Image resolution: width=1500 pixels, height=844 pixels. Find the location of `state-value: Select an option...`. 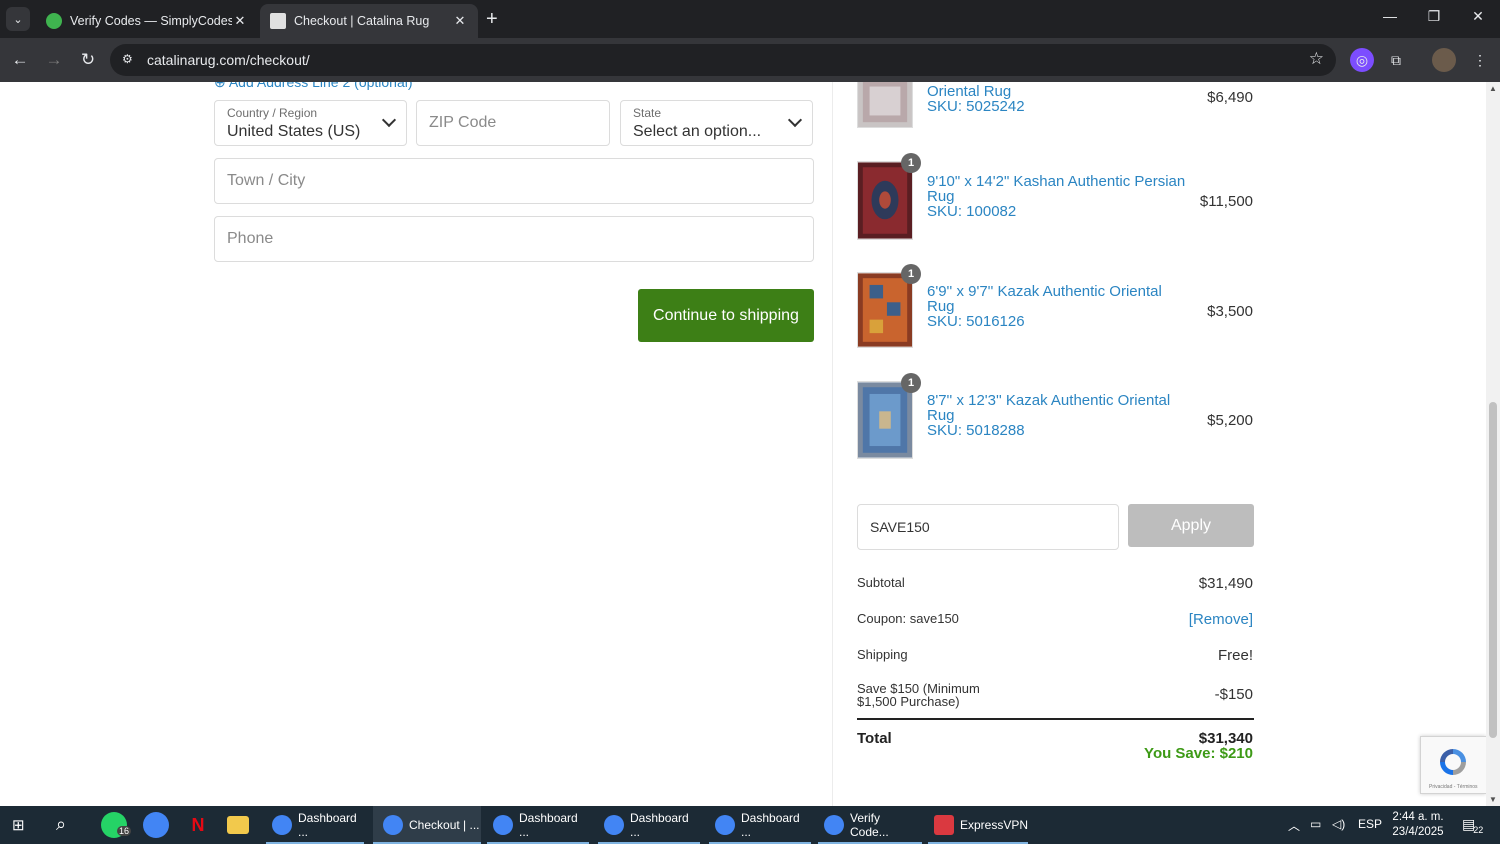

state-value: Select an option... is located at coordinates (697, 131).